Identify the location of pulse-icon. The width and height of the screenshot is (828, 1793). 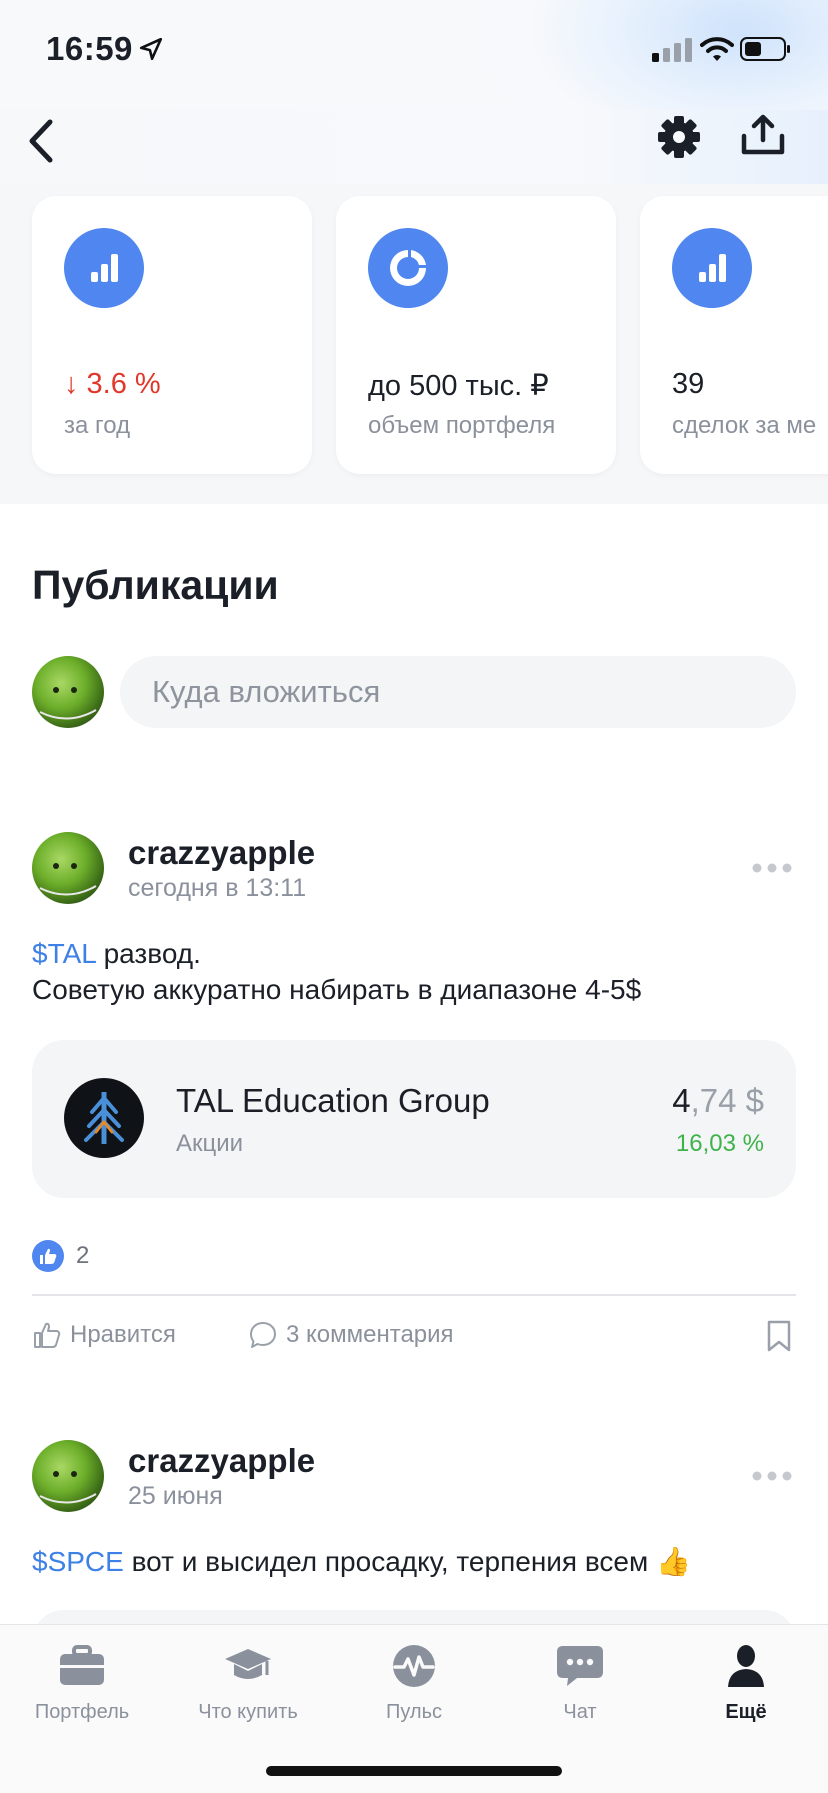
(414, 1666).